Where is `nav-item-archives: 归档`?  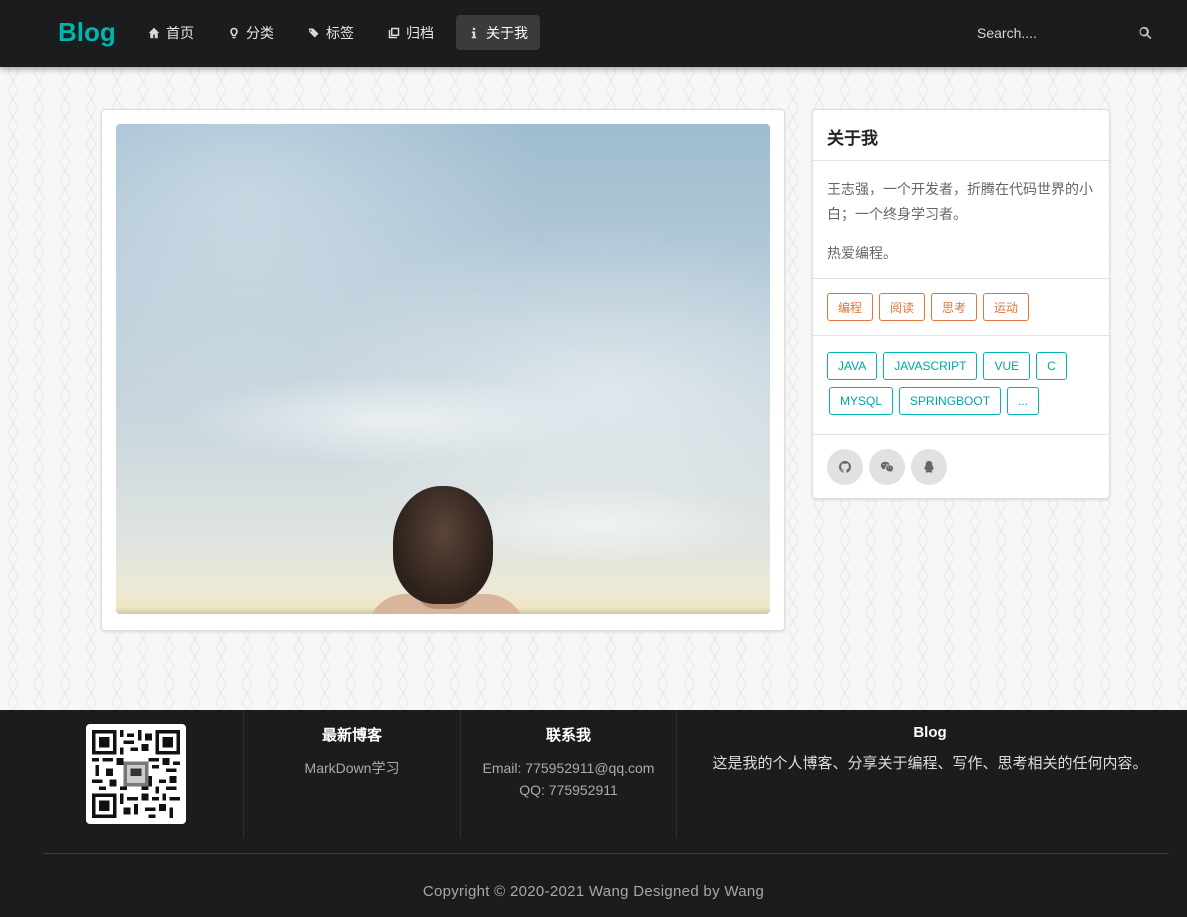 nav-item-archives: 归档 is located at coordinates (411, 32).